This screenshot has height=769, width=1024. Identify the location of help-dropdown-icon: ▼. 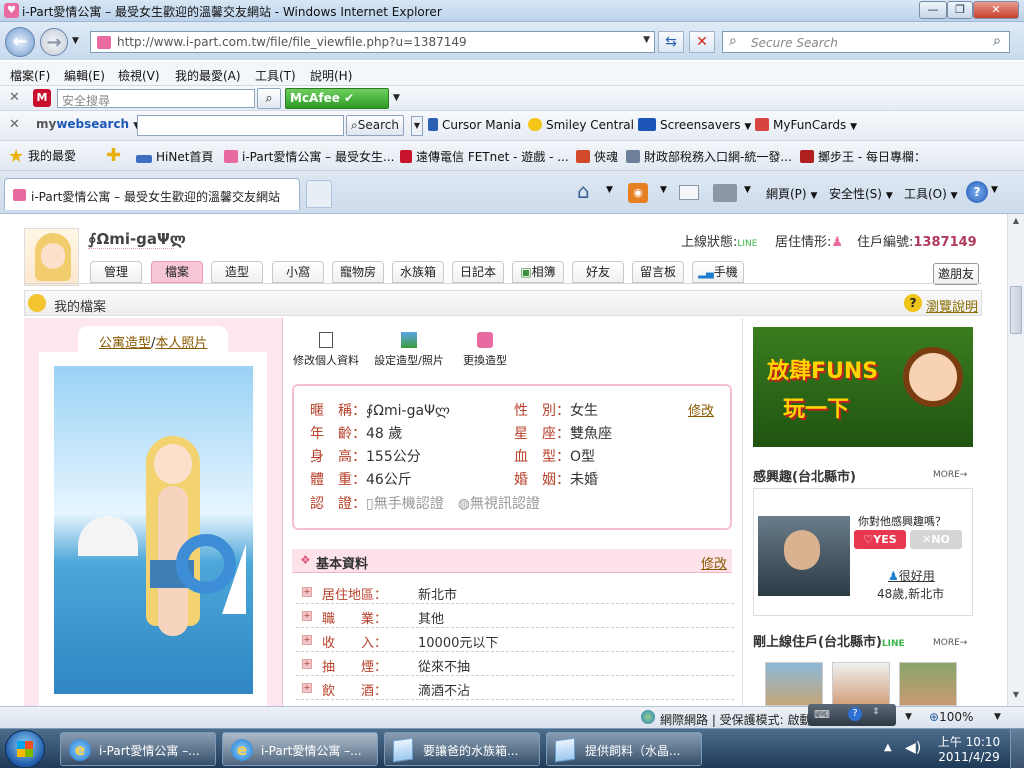
(994, 190).